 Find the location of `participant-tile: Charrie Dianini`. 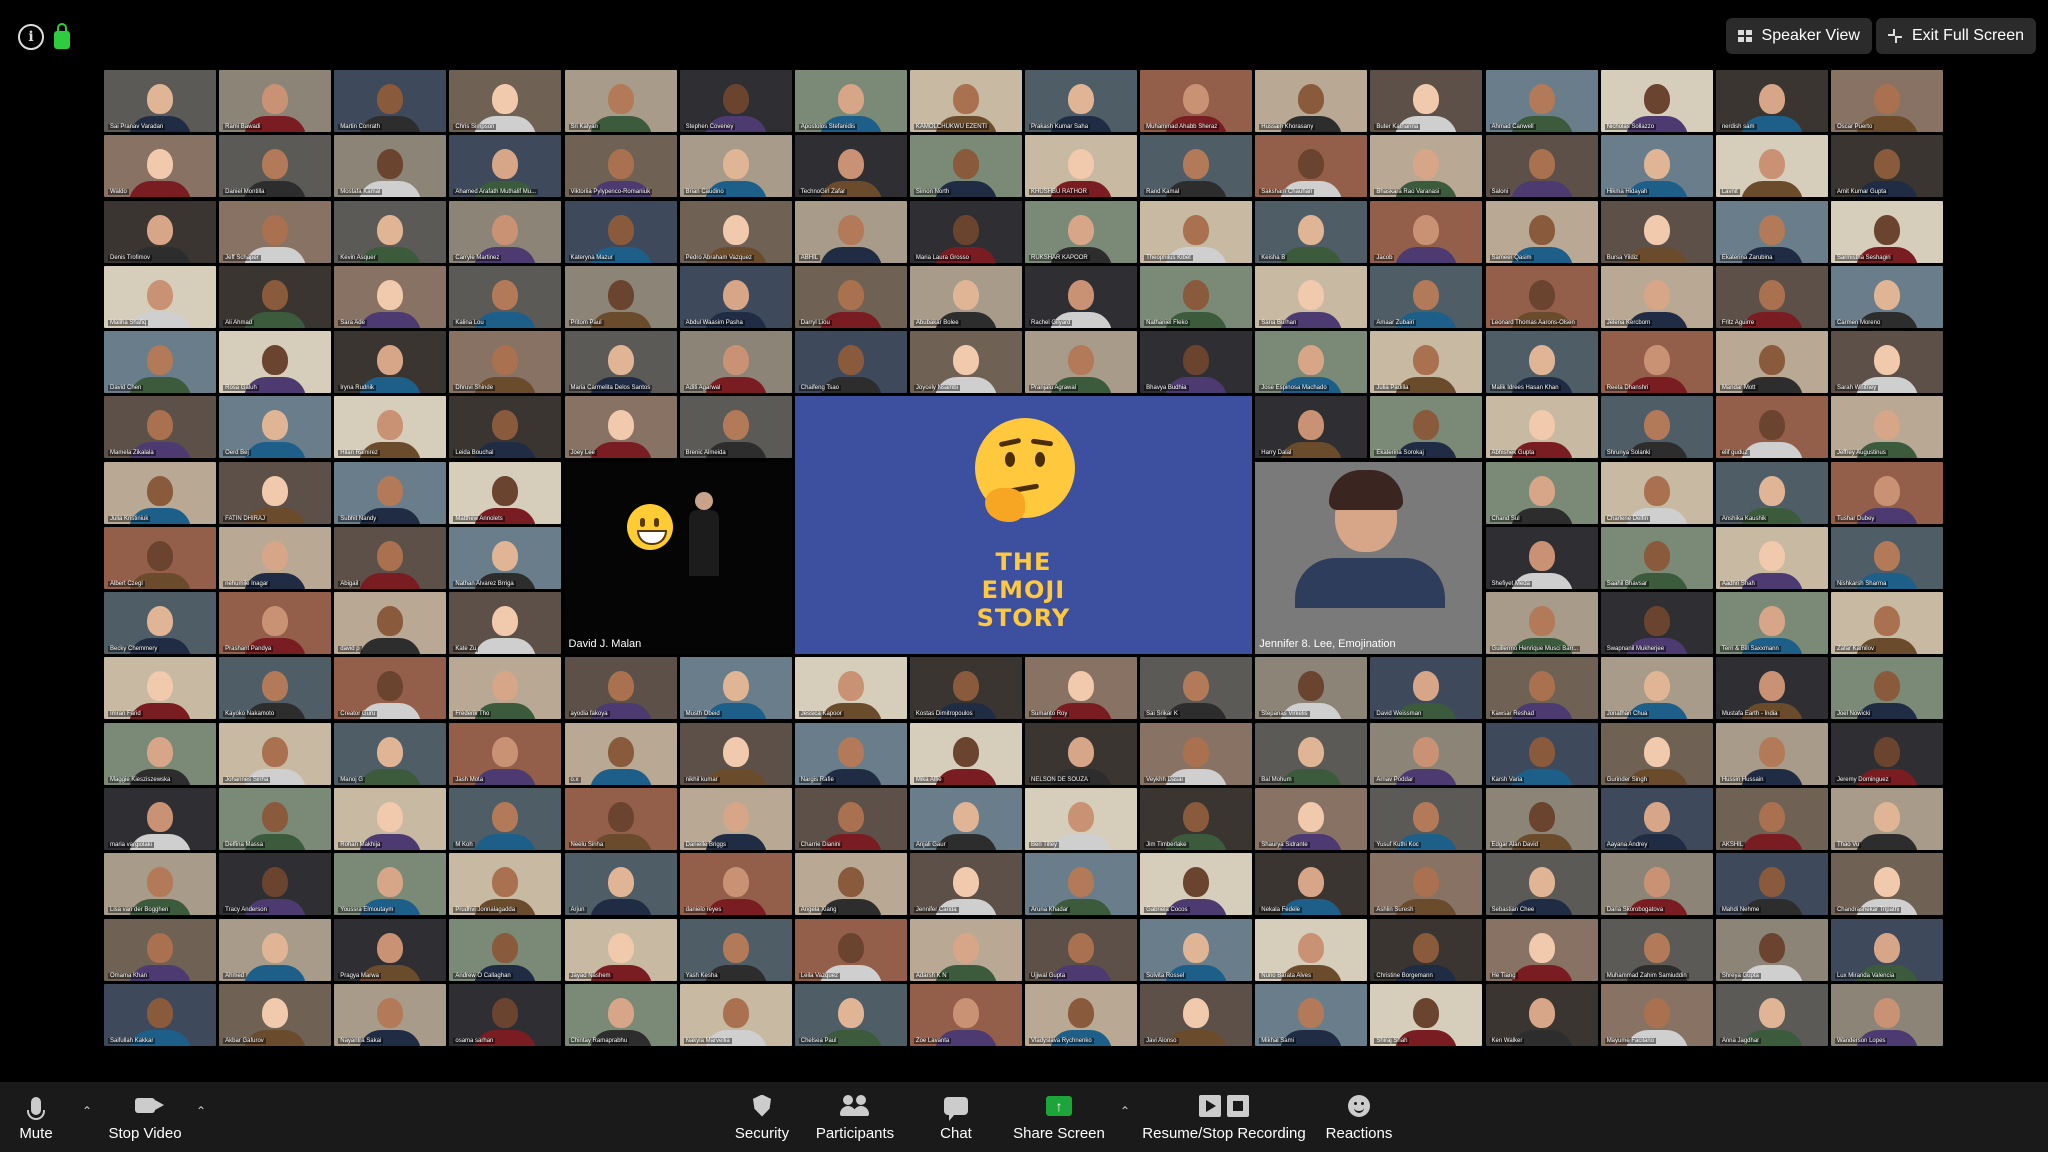

participant-tile: Charrie Dianini is located at coordinates (850, 818).